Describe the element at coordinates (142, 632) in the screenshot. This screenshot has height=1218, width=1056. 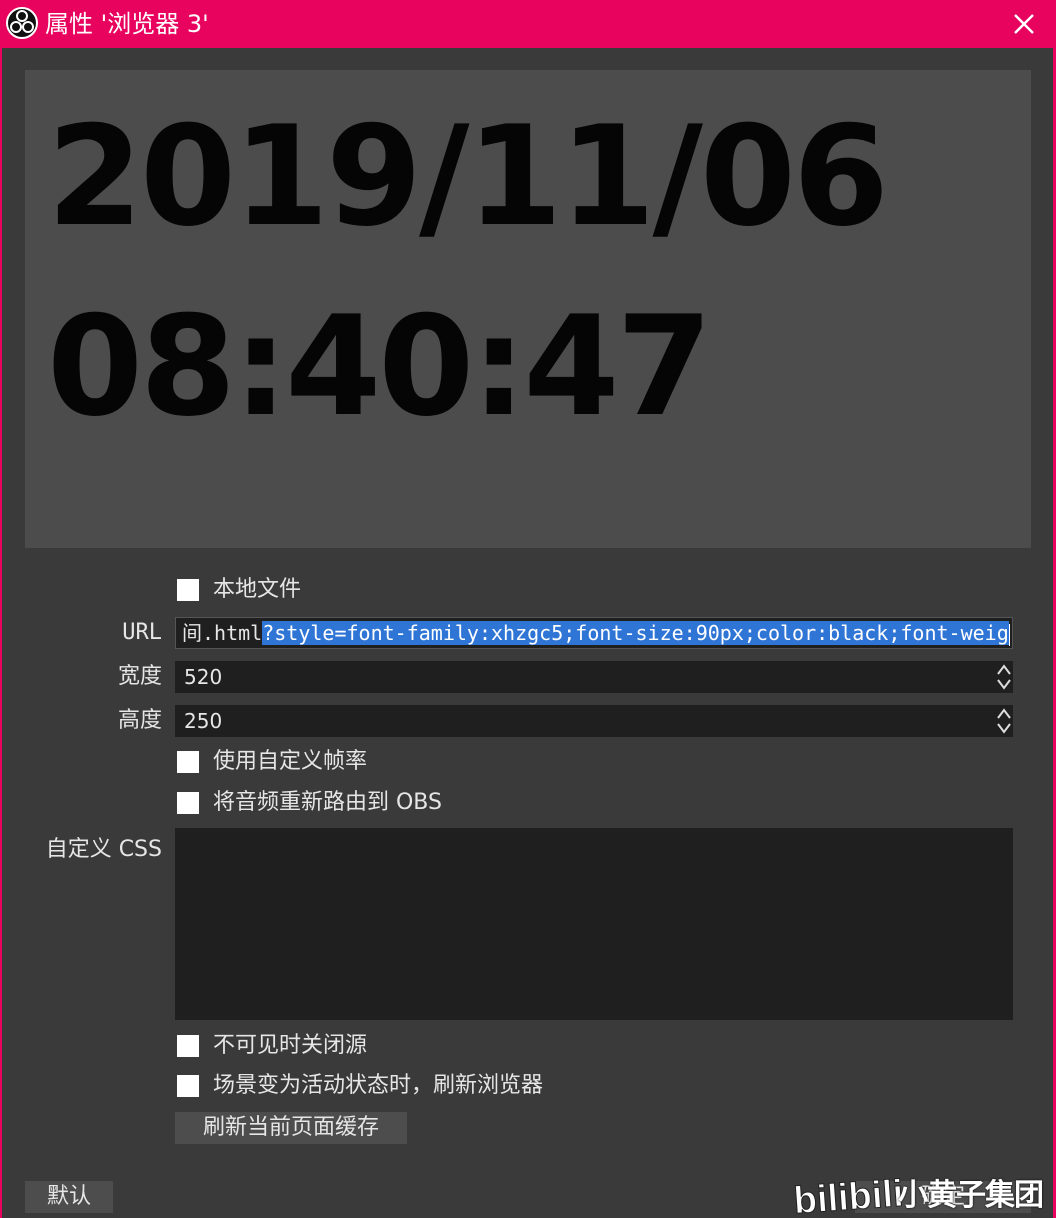
I see `url-label: URL` at that location.